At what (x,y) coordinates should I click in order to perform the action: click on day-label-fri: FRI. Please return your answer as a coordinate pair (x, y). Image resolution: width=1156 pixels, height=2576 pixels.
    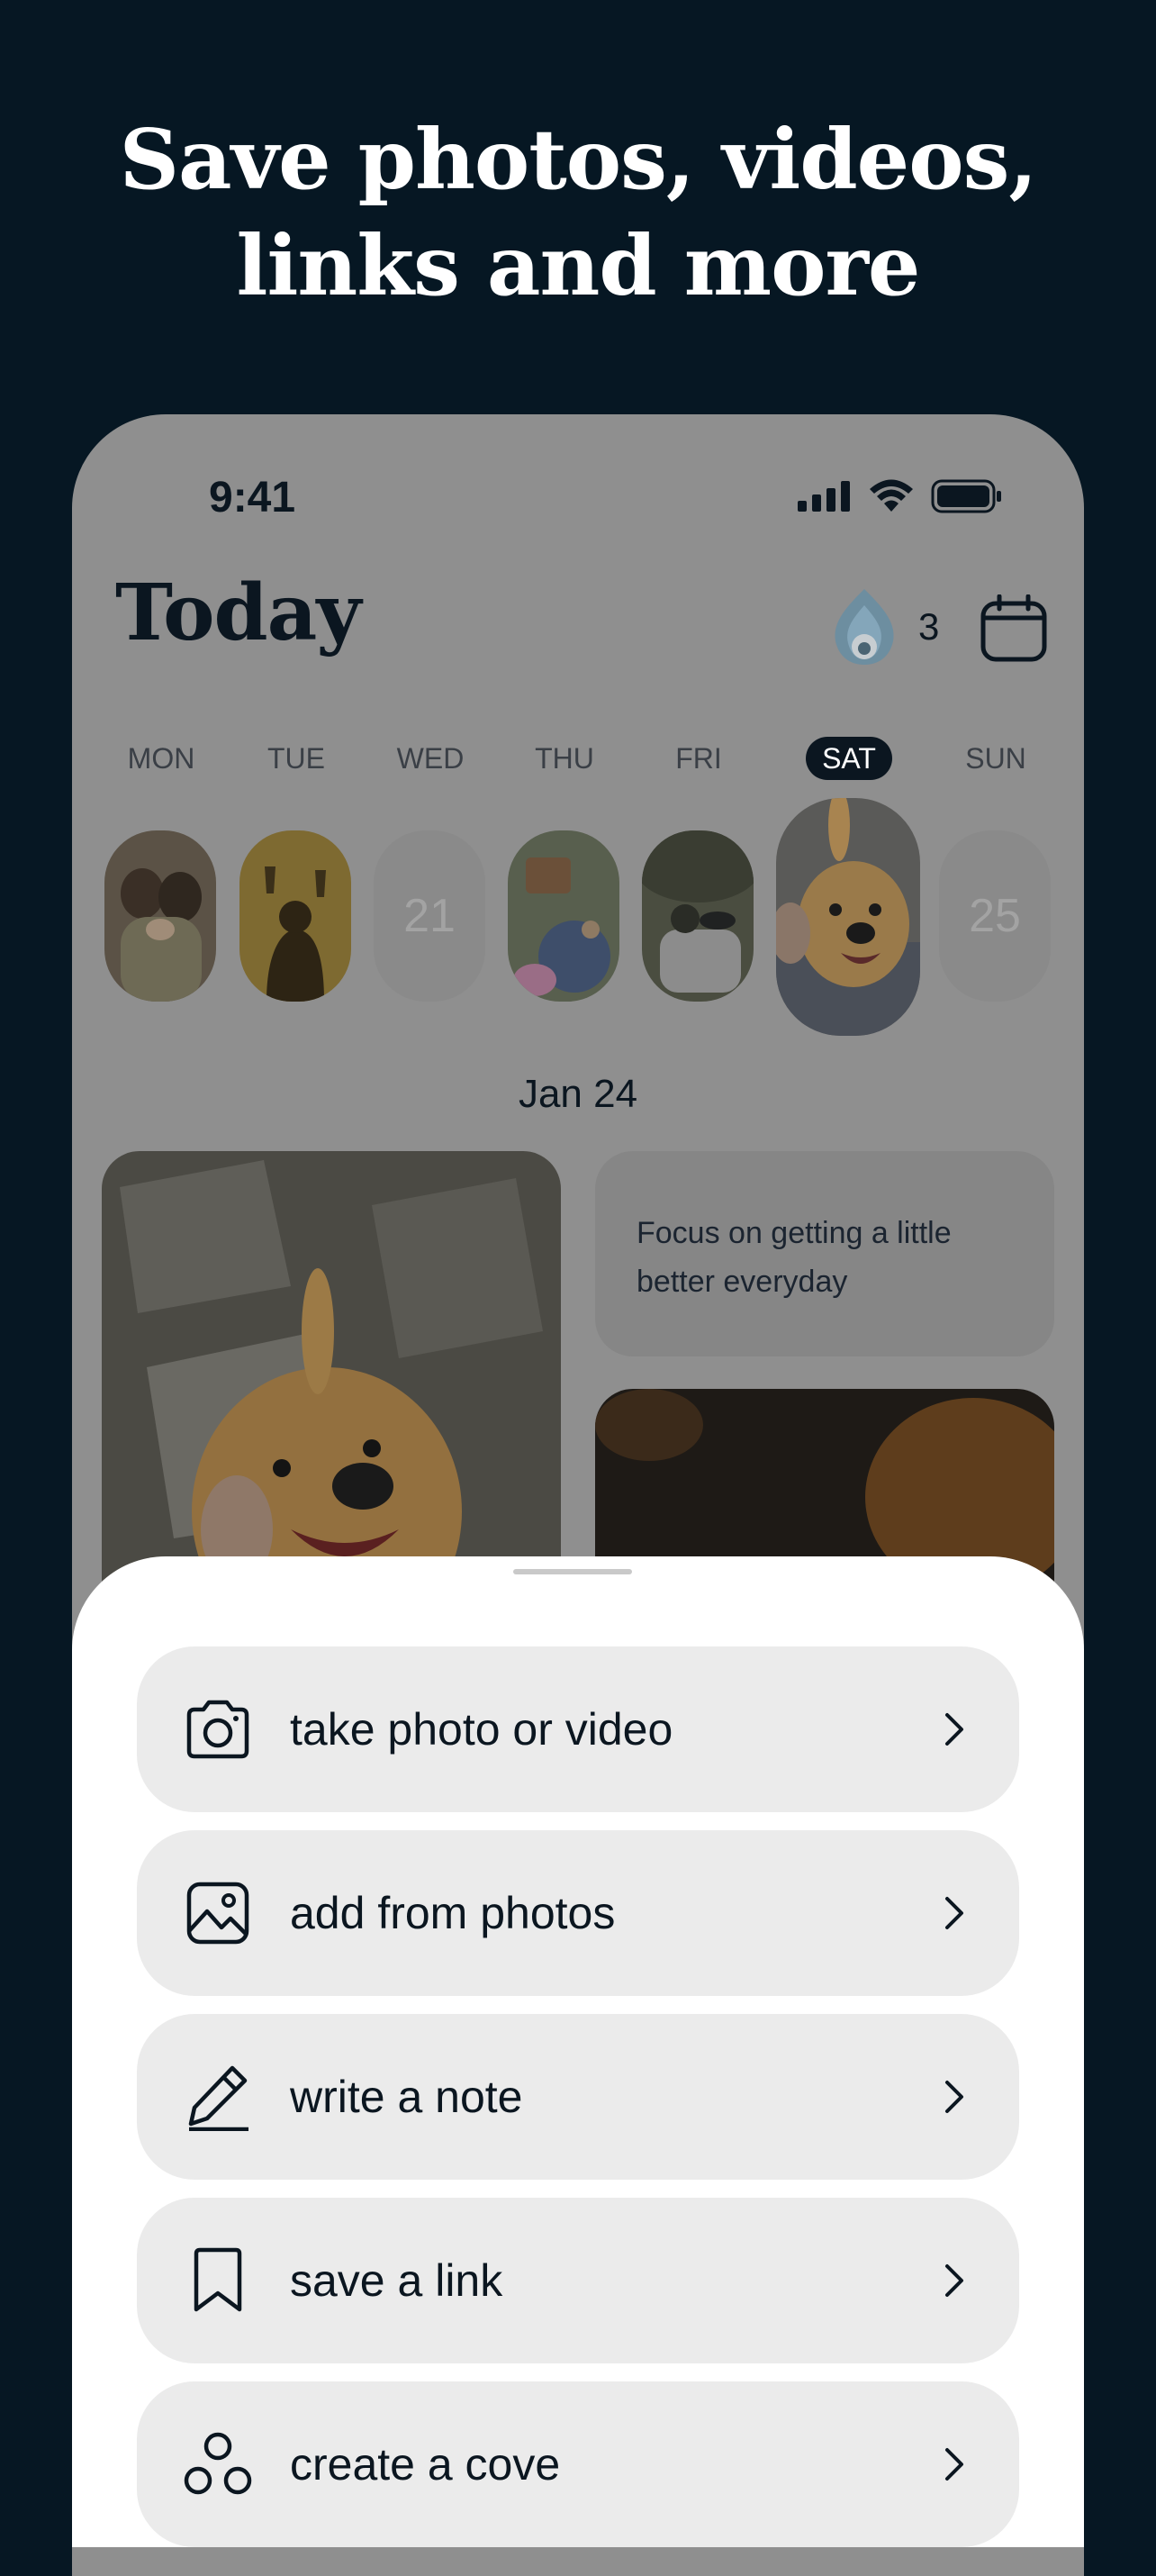
    Looking at the image, I should click on (698, 759).